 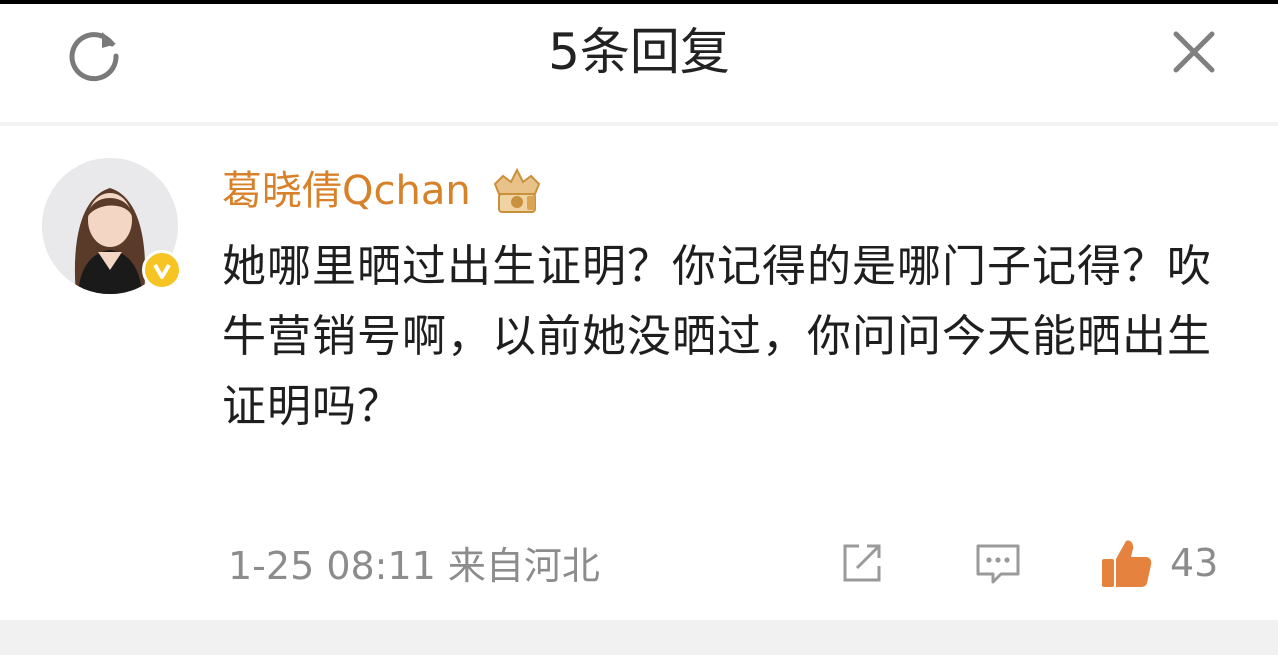 I want to click on refresh-button, so click(x=94, y=54).